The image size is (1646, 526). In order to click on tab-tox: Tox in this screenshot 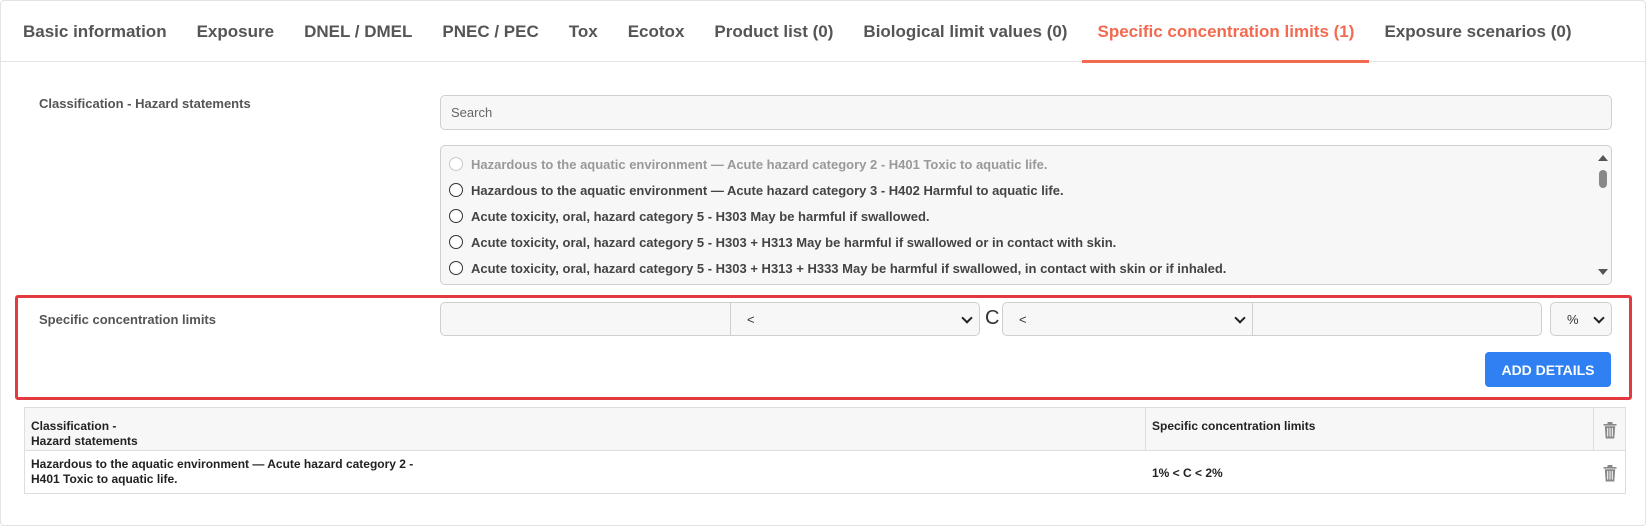, I will do `click(583, 31)`.